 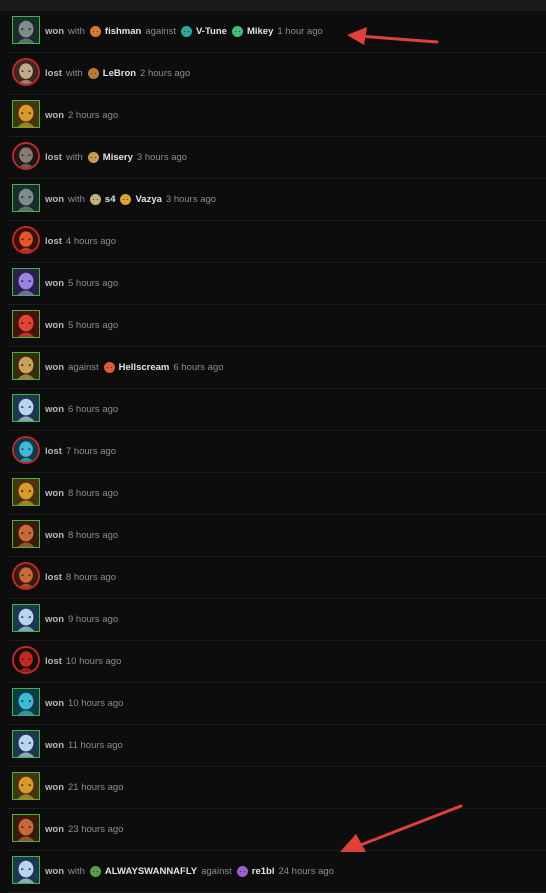 What do you see at coordinates (84, 787) in the screenshot?
I see `match-summary: won 21 hours ago` at bounding box center [84, 787].